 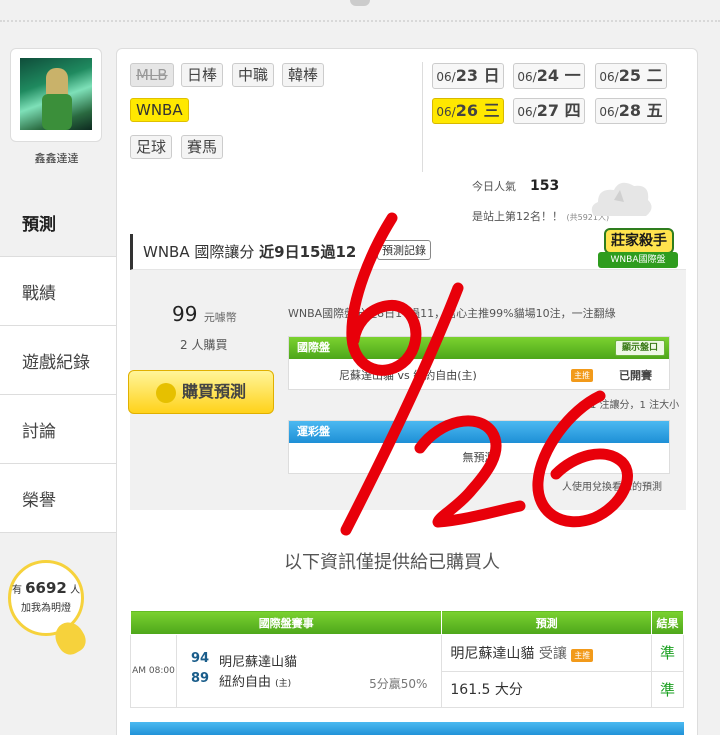 I want to click on date-0626: 06/26 三, so click(x=468, y=111).